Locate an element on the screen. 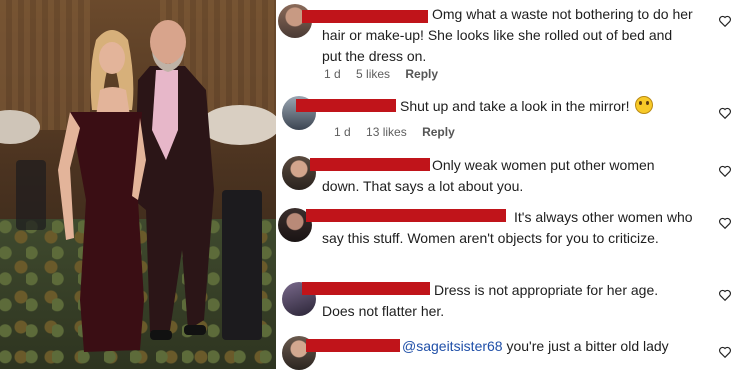  comment-meta: 1 d 13 likes Reply is located at coordinates (400, 132).